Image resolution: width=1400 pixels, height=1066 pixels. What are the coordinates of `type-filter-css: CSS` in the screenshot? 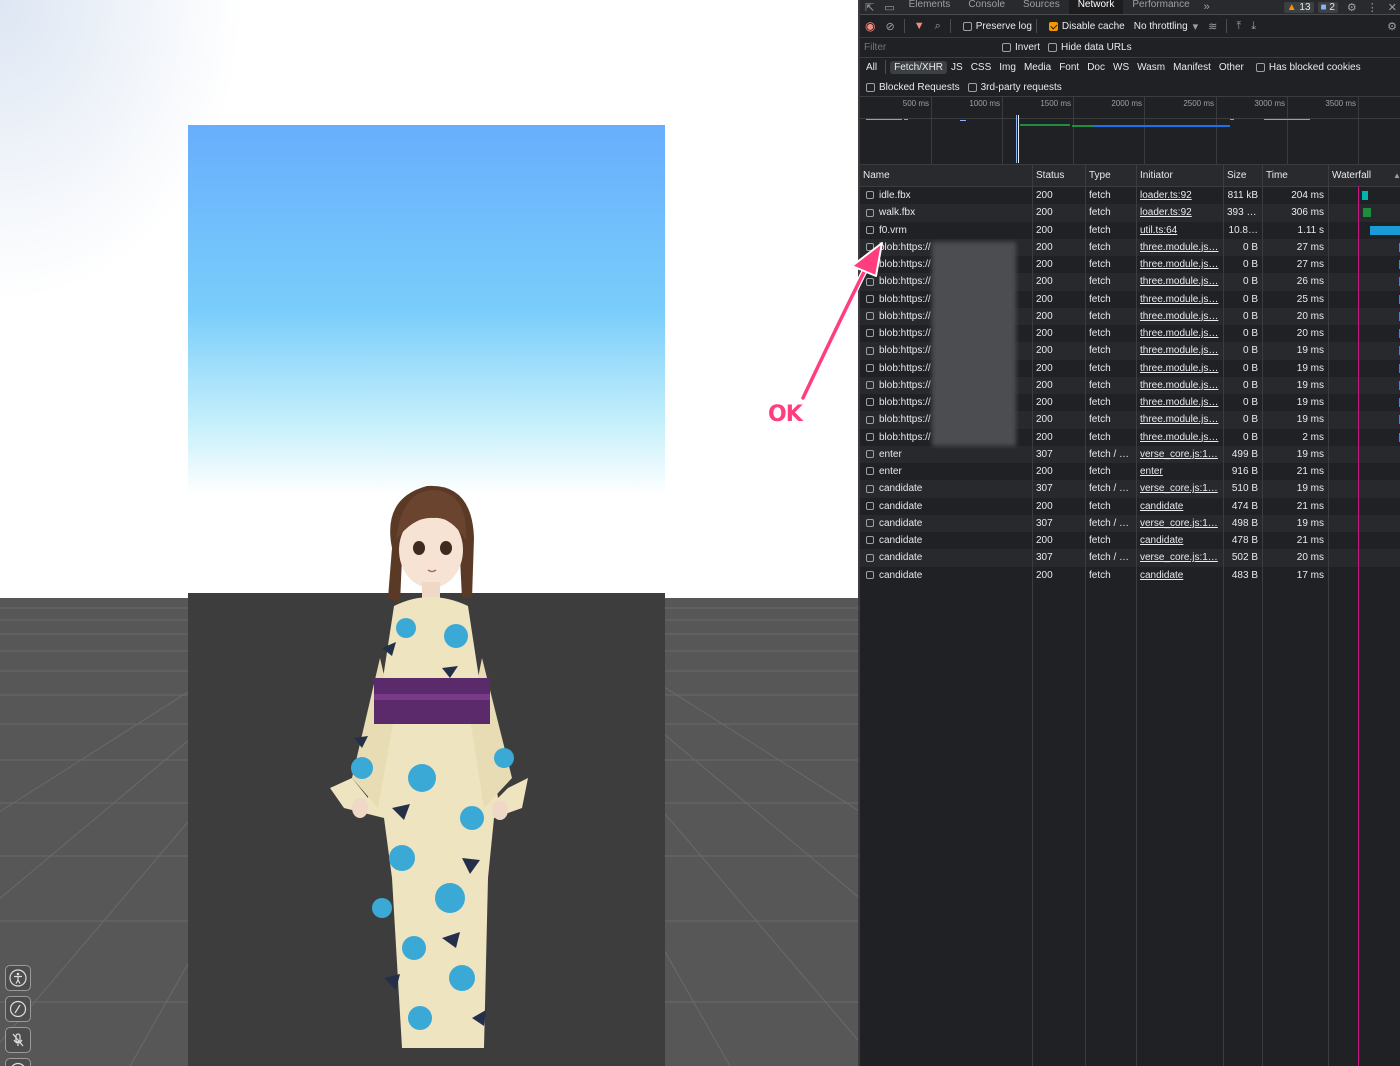 It's located at (981, 67).